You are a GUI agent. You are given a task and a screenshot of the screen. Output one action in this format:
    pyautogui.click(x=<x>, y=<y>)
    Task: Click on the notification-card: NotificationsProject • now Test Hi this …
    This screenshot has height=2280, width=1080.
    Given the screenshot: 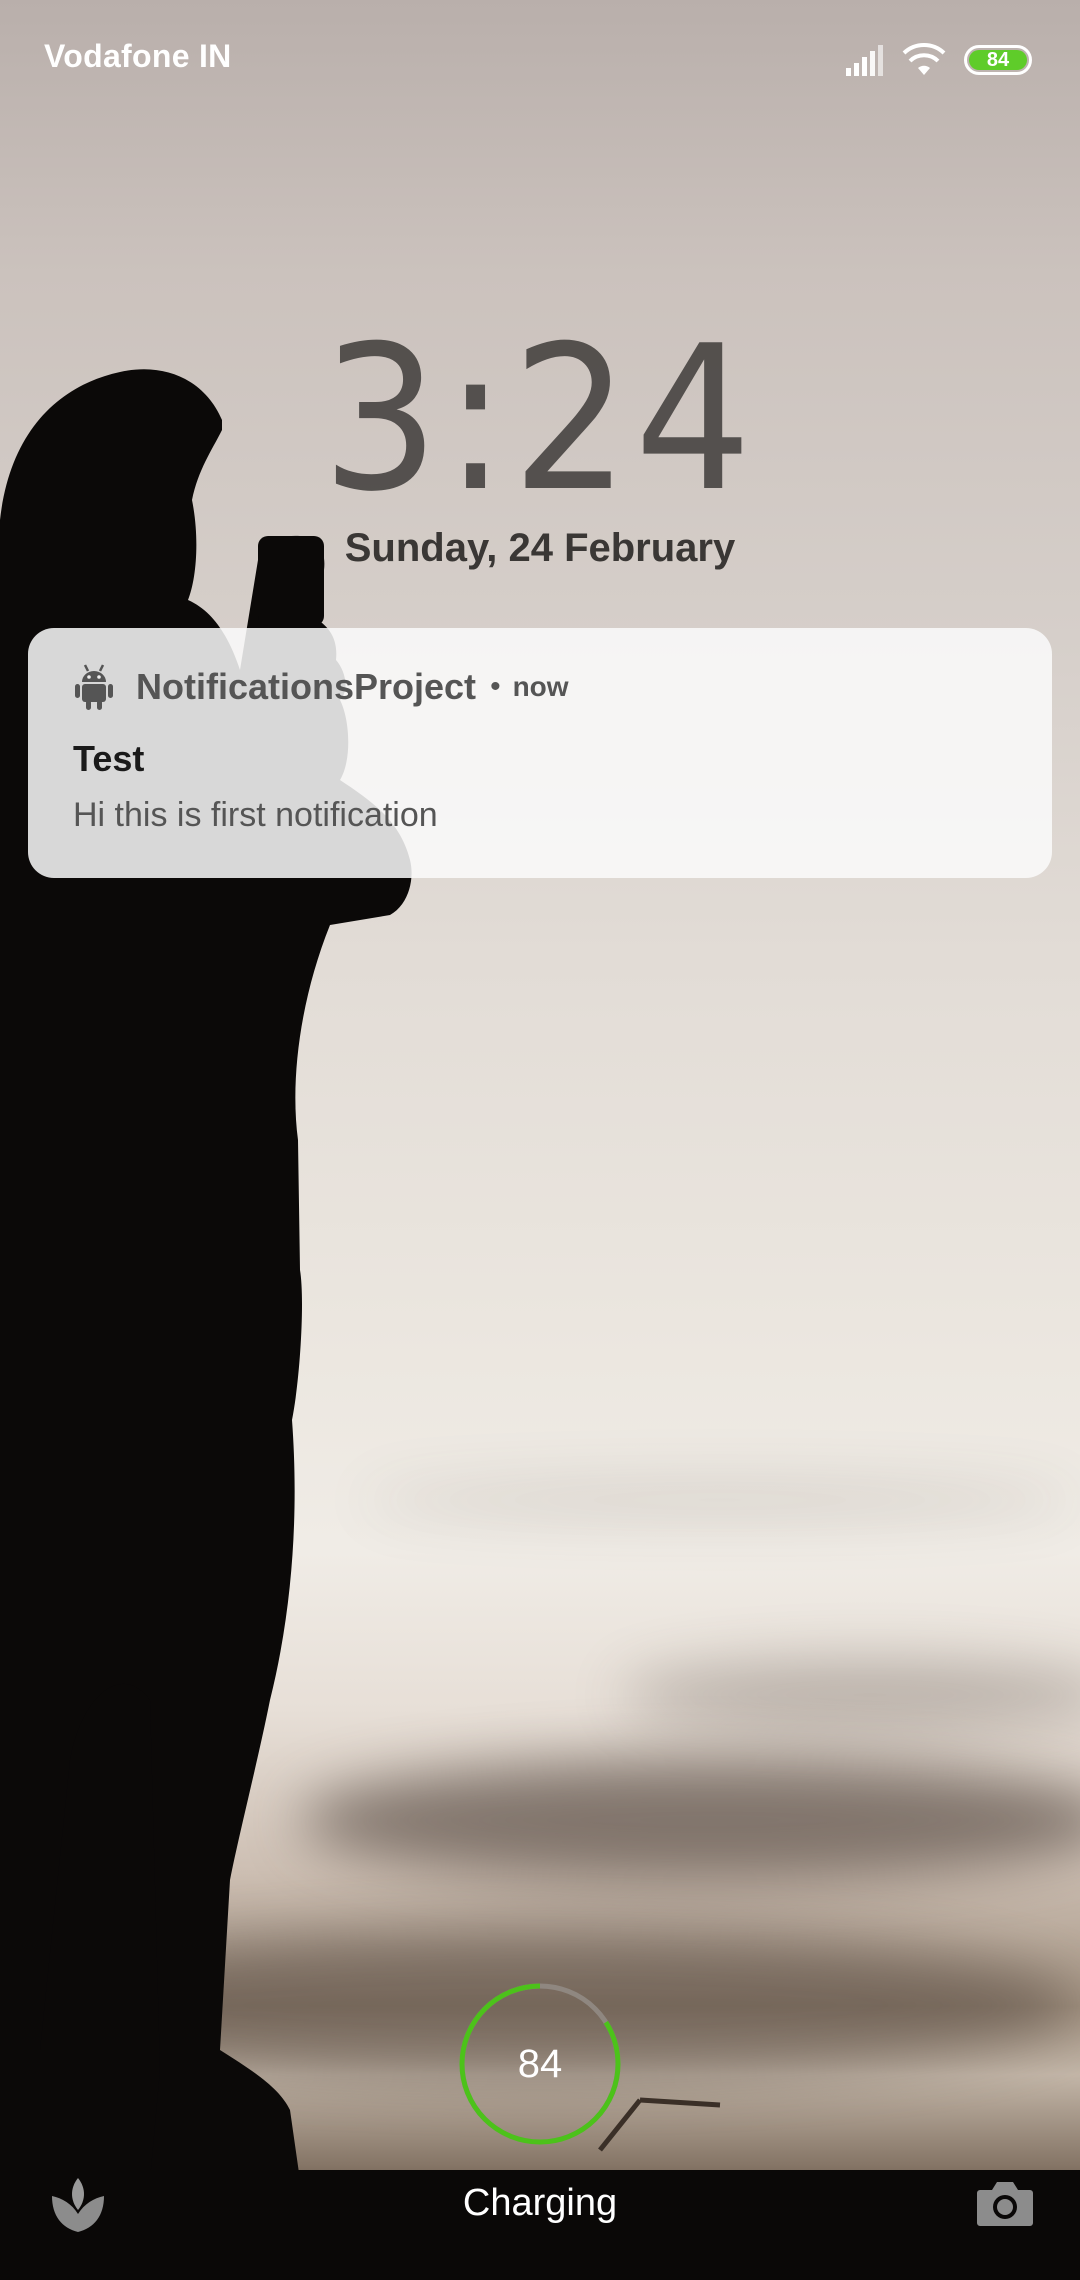 What is the action you would take?
    pyautogui.click(x=540, y=753)
    